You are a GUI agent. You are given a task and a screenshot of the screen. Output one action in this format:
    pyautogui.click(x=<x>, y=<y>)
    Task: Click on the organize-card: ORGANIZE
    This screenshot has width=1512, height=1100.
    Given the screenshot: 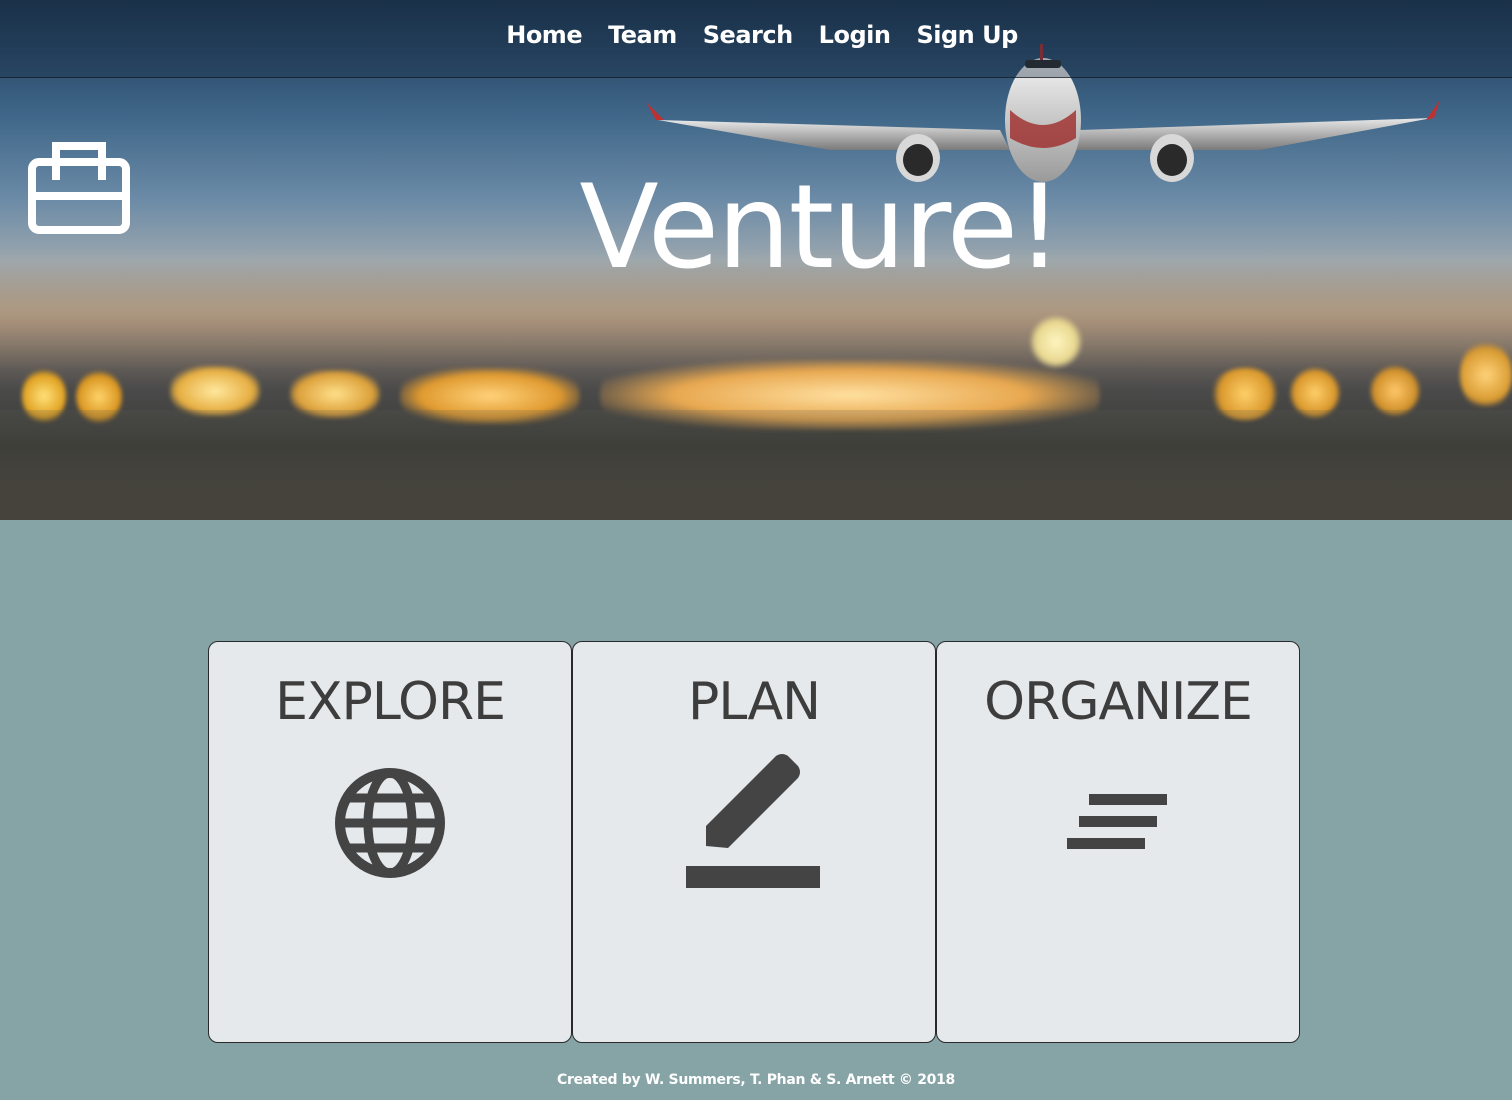 What is the action you would take?
    pyautogui.click(x=1118, y=842)
    